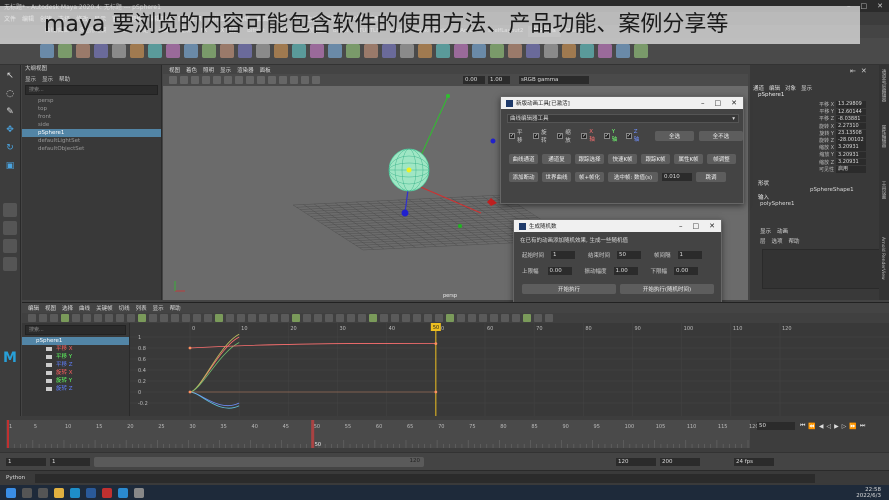  I want to click on gamma-field: 1.00, so click(499, 80).